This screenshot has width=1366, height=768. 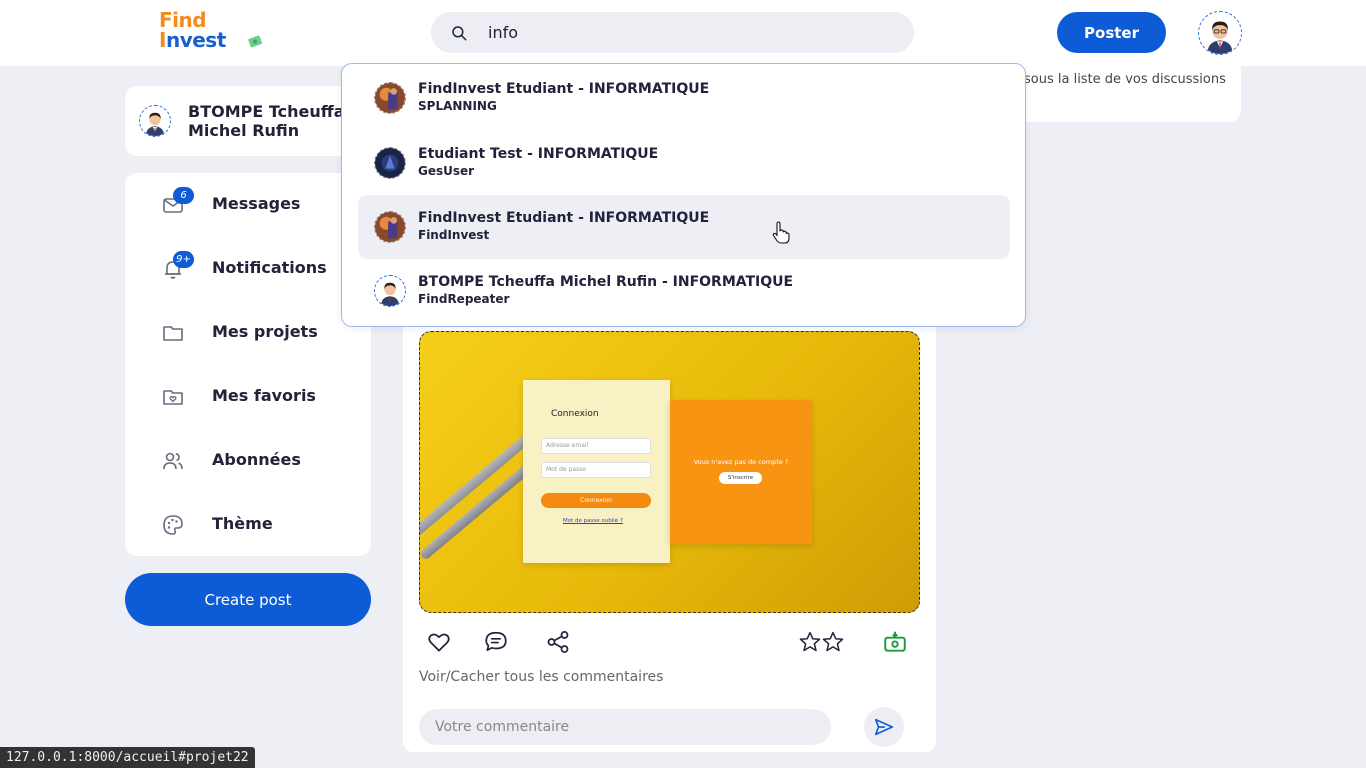 What do you see at coordinates (269, 267) in the screenshot?
I see `sidebar-item-label: Notifications` at bounding box center [269, 267].